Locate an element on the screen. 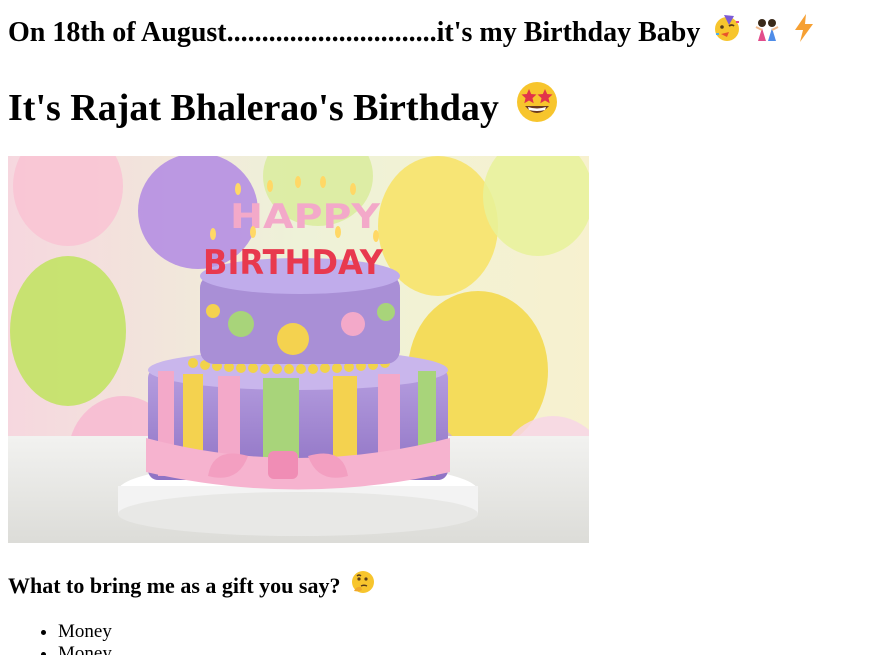 This screenshot has height=655, width=874. gift-question-text: What to bring me as a gift you say? is located at coordinates (174, 585).